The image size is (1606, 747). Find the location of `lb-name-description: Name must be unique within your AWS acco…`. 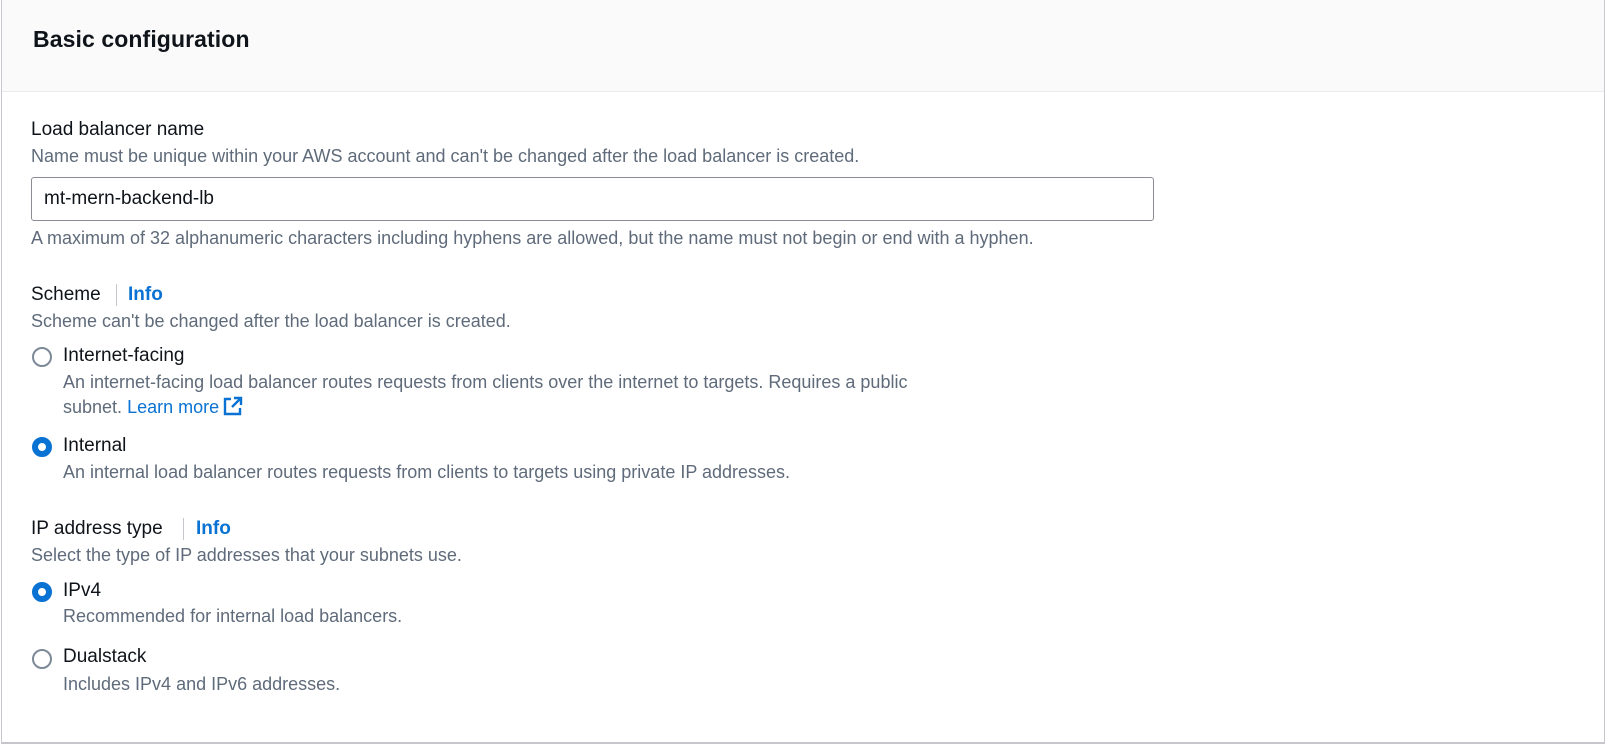

lb-name-description: Name must be unique within your AWS acco… is located at coordinates (445, 156).